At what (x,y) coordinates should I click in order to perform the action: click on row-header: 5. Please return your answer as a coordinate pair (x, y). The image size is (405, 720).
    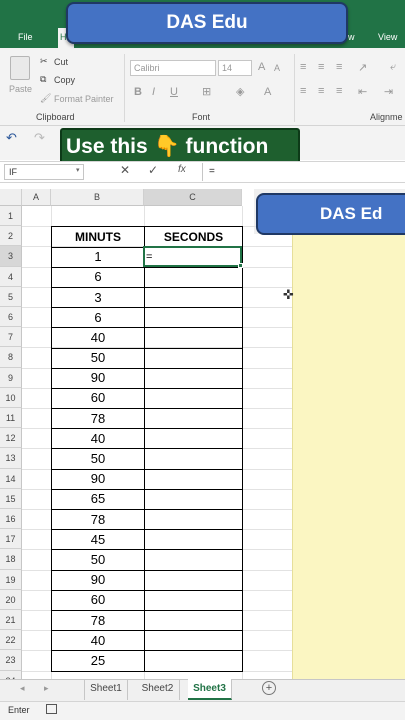
    Looking at the image, I should click on (11, 296).